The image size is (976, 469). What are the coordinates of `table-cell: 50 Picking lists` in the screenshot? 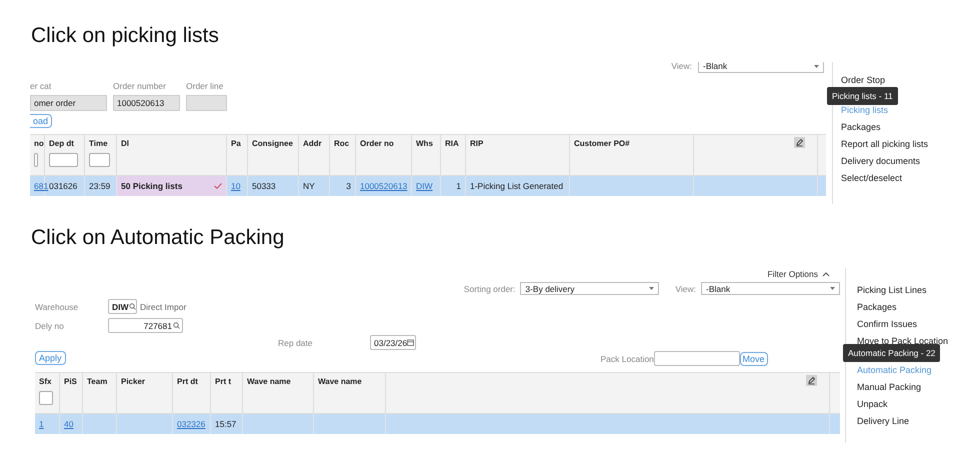 It's located at (151, 186).